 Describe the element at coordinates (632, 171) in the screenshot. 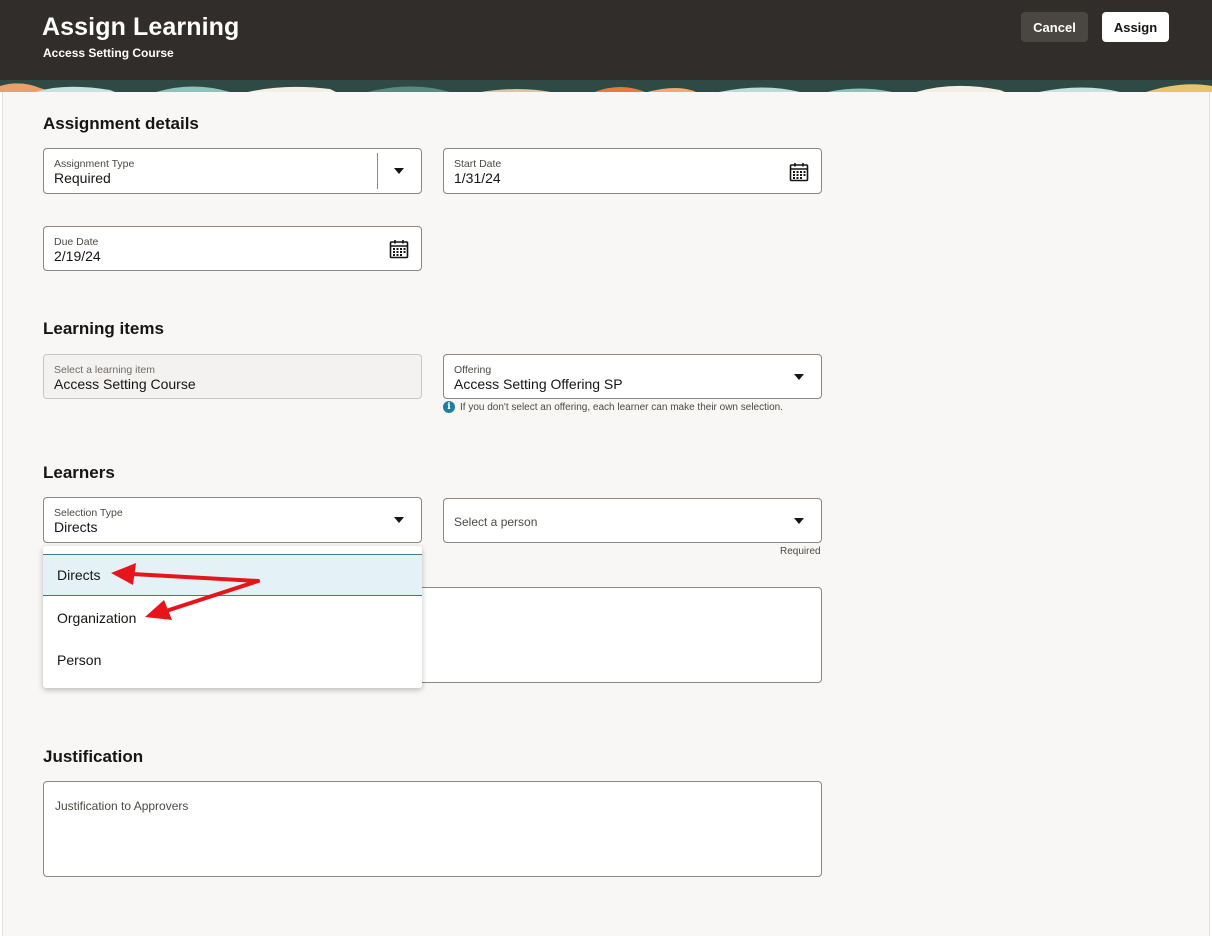

I see `start-date-field: Start Date 1/31/24` at that location.